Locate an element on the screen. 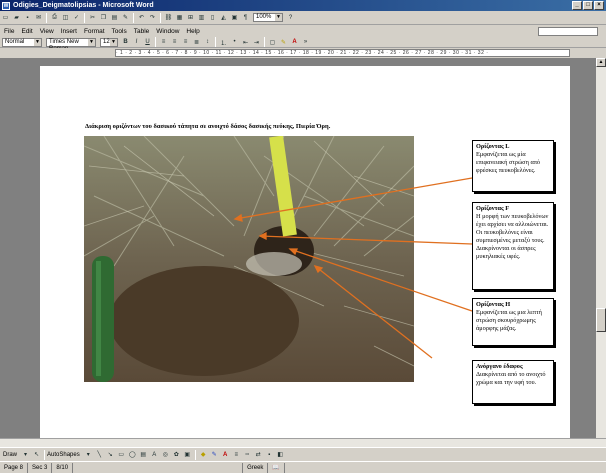 Image resolution: width=606 pixels, height=473 pixels. close-button: × is located at coordinates (599, 5).